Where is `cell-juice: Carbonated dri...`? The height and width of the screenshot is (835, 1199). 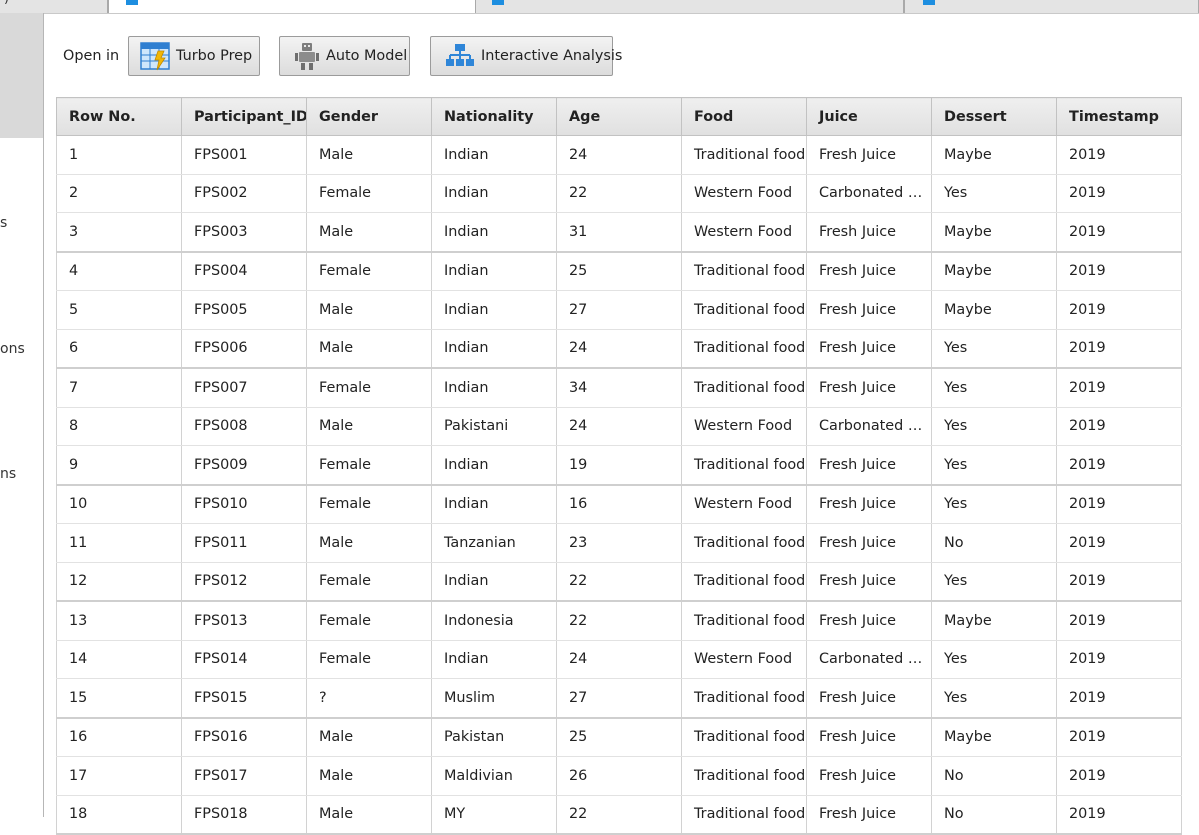
cell-juice: Carbonated dri... is located at coordinates (869, 659).